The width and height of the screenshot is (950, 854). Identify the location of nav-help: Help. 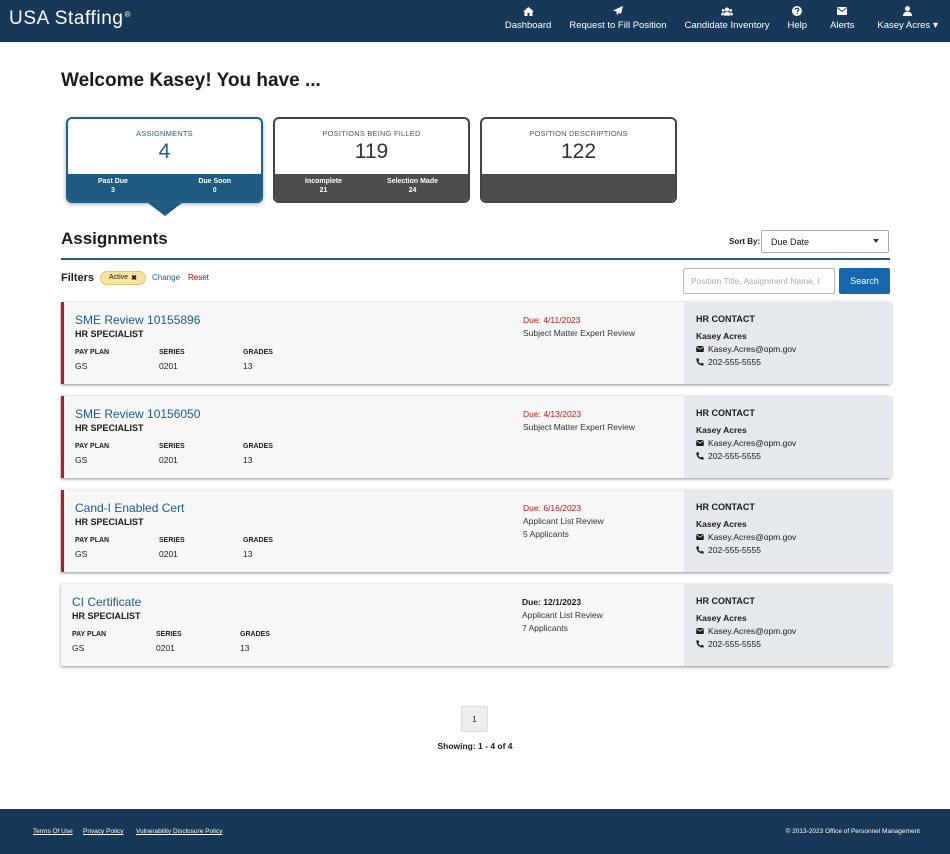
(798, 21).